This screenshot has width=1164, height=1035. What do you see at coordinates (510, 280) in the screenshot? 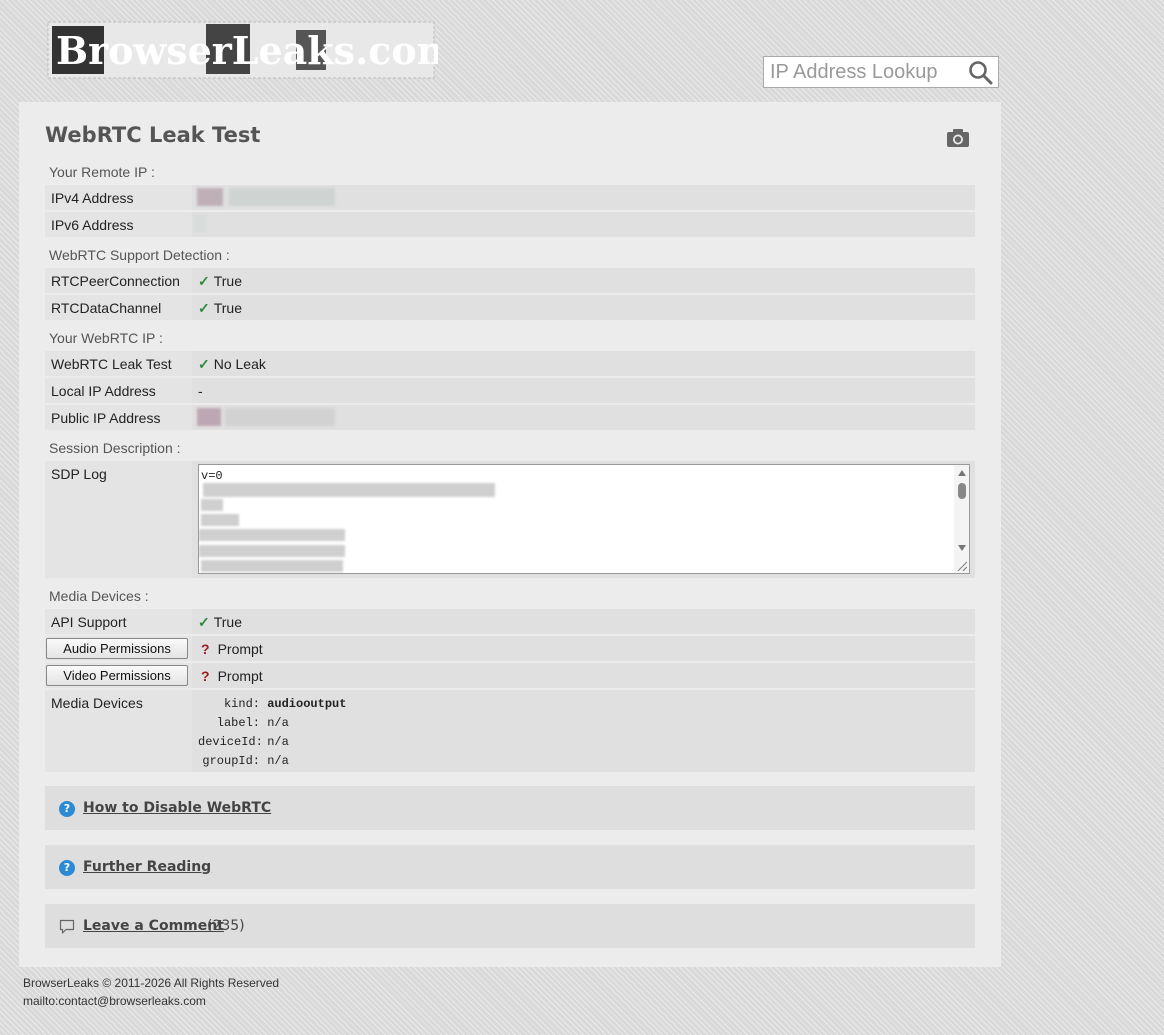
I see `row-rtcpeerconnection: RTCPeerConnection ✓ True` at bounding box center [510, 280].